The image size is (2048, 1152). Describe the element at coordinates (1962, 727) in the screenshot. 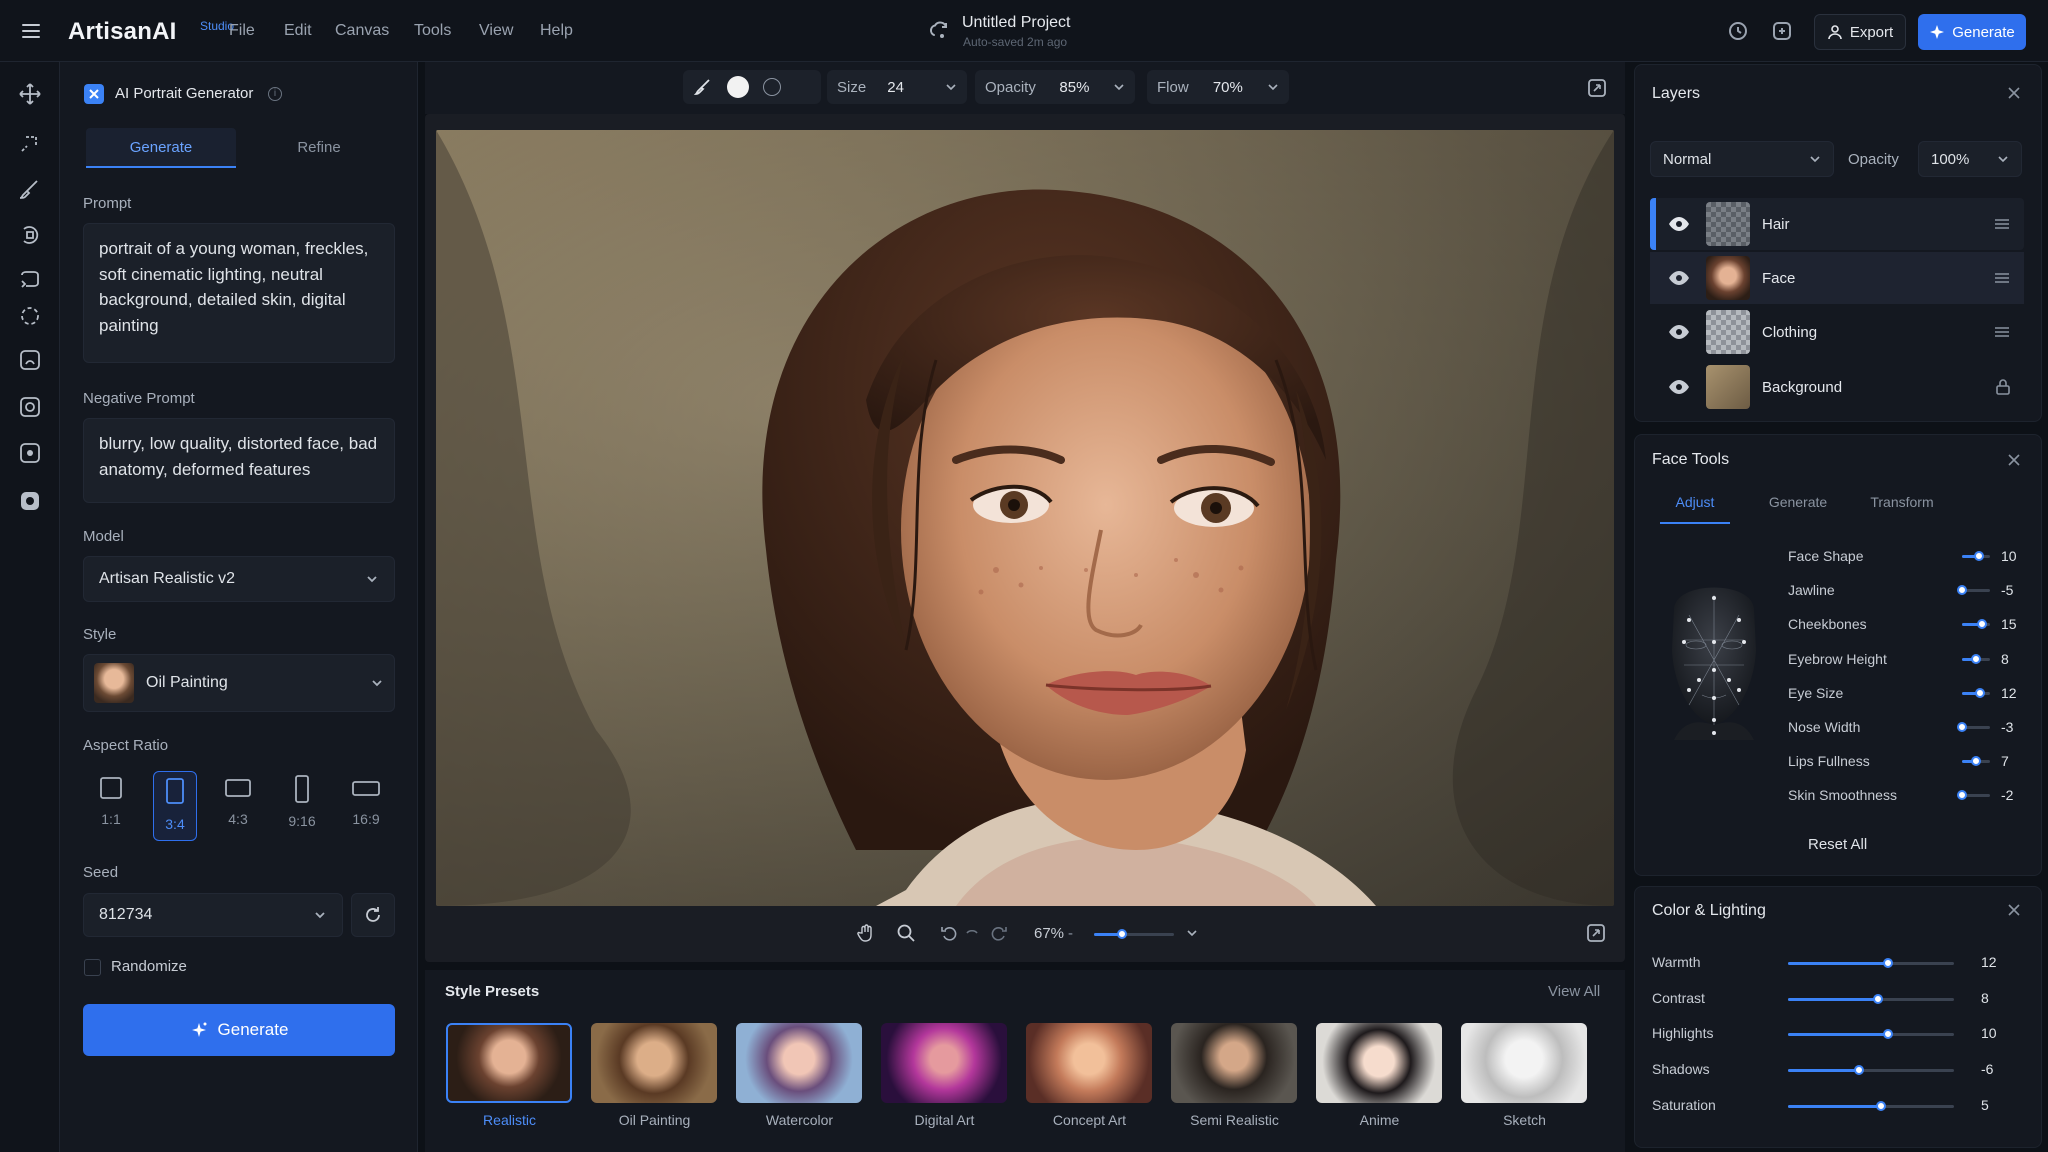

I see `face-slider-knob-nose-width` at that location.